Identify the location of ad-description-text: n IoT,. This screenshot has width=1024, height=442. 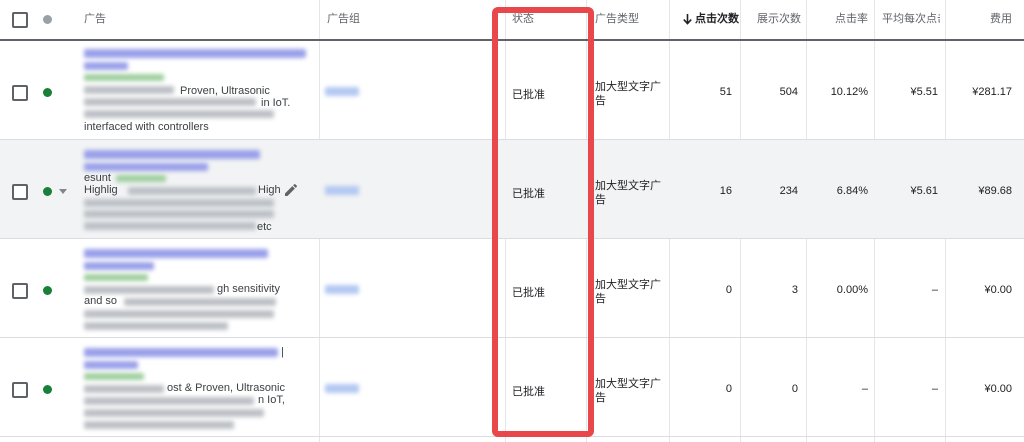
(271, 400).